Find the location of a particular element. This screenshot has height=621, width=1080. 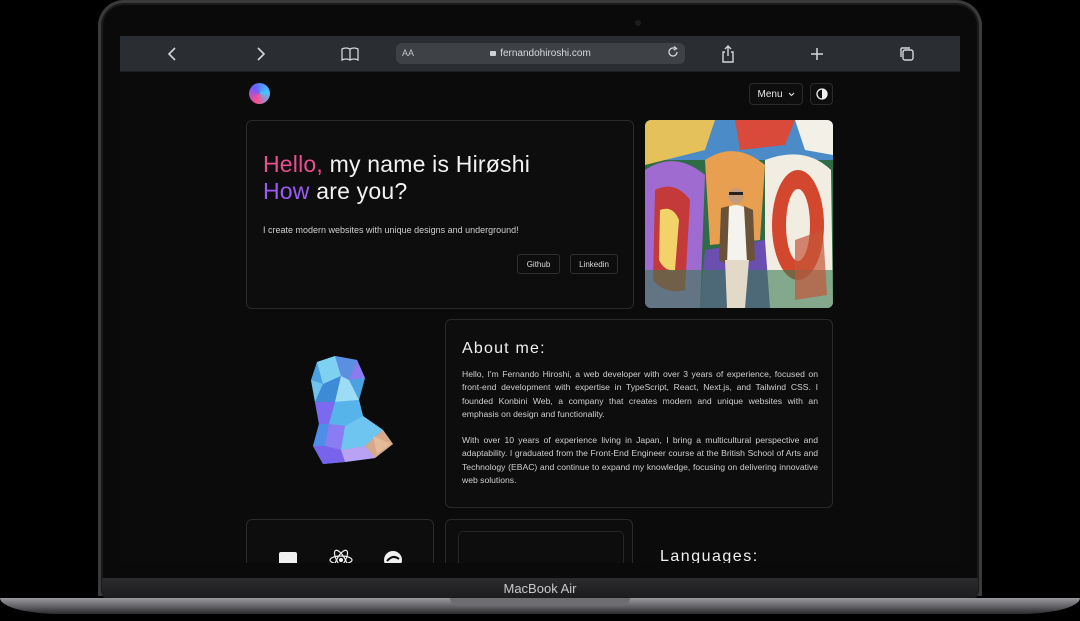

device-label: MacBook Air is located at coordinates (540, 588).